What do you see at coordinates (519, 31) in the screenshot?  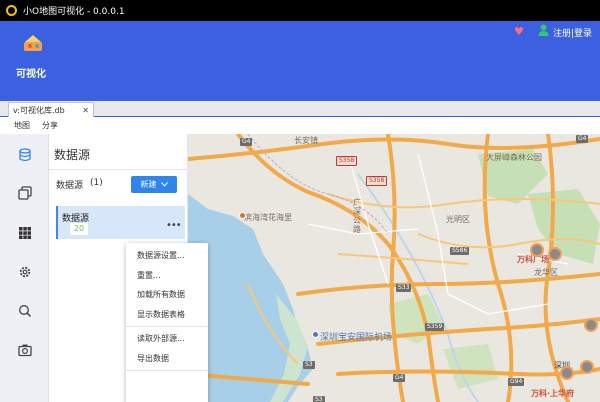 I see `heart-icon: ♥` at bounding box center [519, 31].